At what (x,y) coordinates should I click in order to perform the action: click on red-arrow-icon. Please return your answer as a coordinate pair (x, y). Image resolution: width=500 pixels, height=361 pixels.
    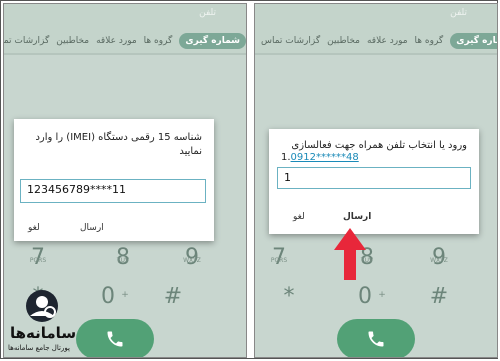
    Looking at the image, I should click on (350, 254).